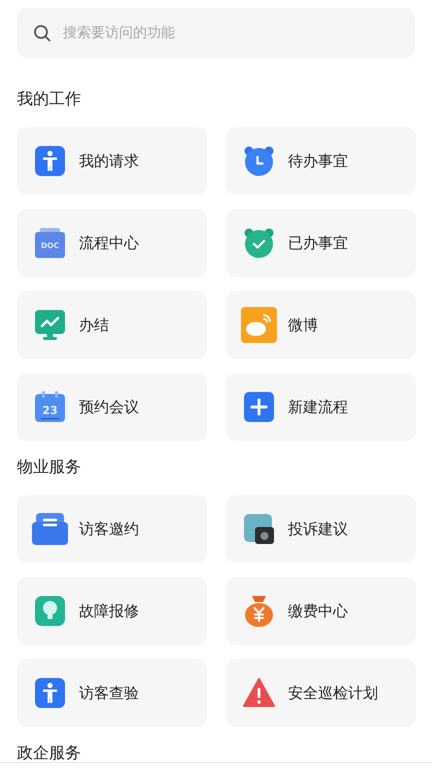 This screenshot has height=768, width=432. Describe the element at coordinates (259, 693) in the screenshot. I see `warning-icon` at that location.